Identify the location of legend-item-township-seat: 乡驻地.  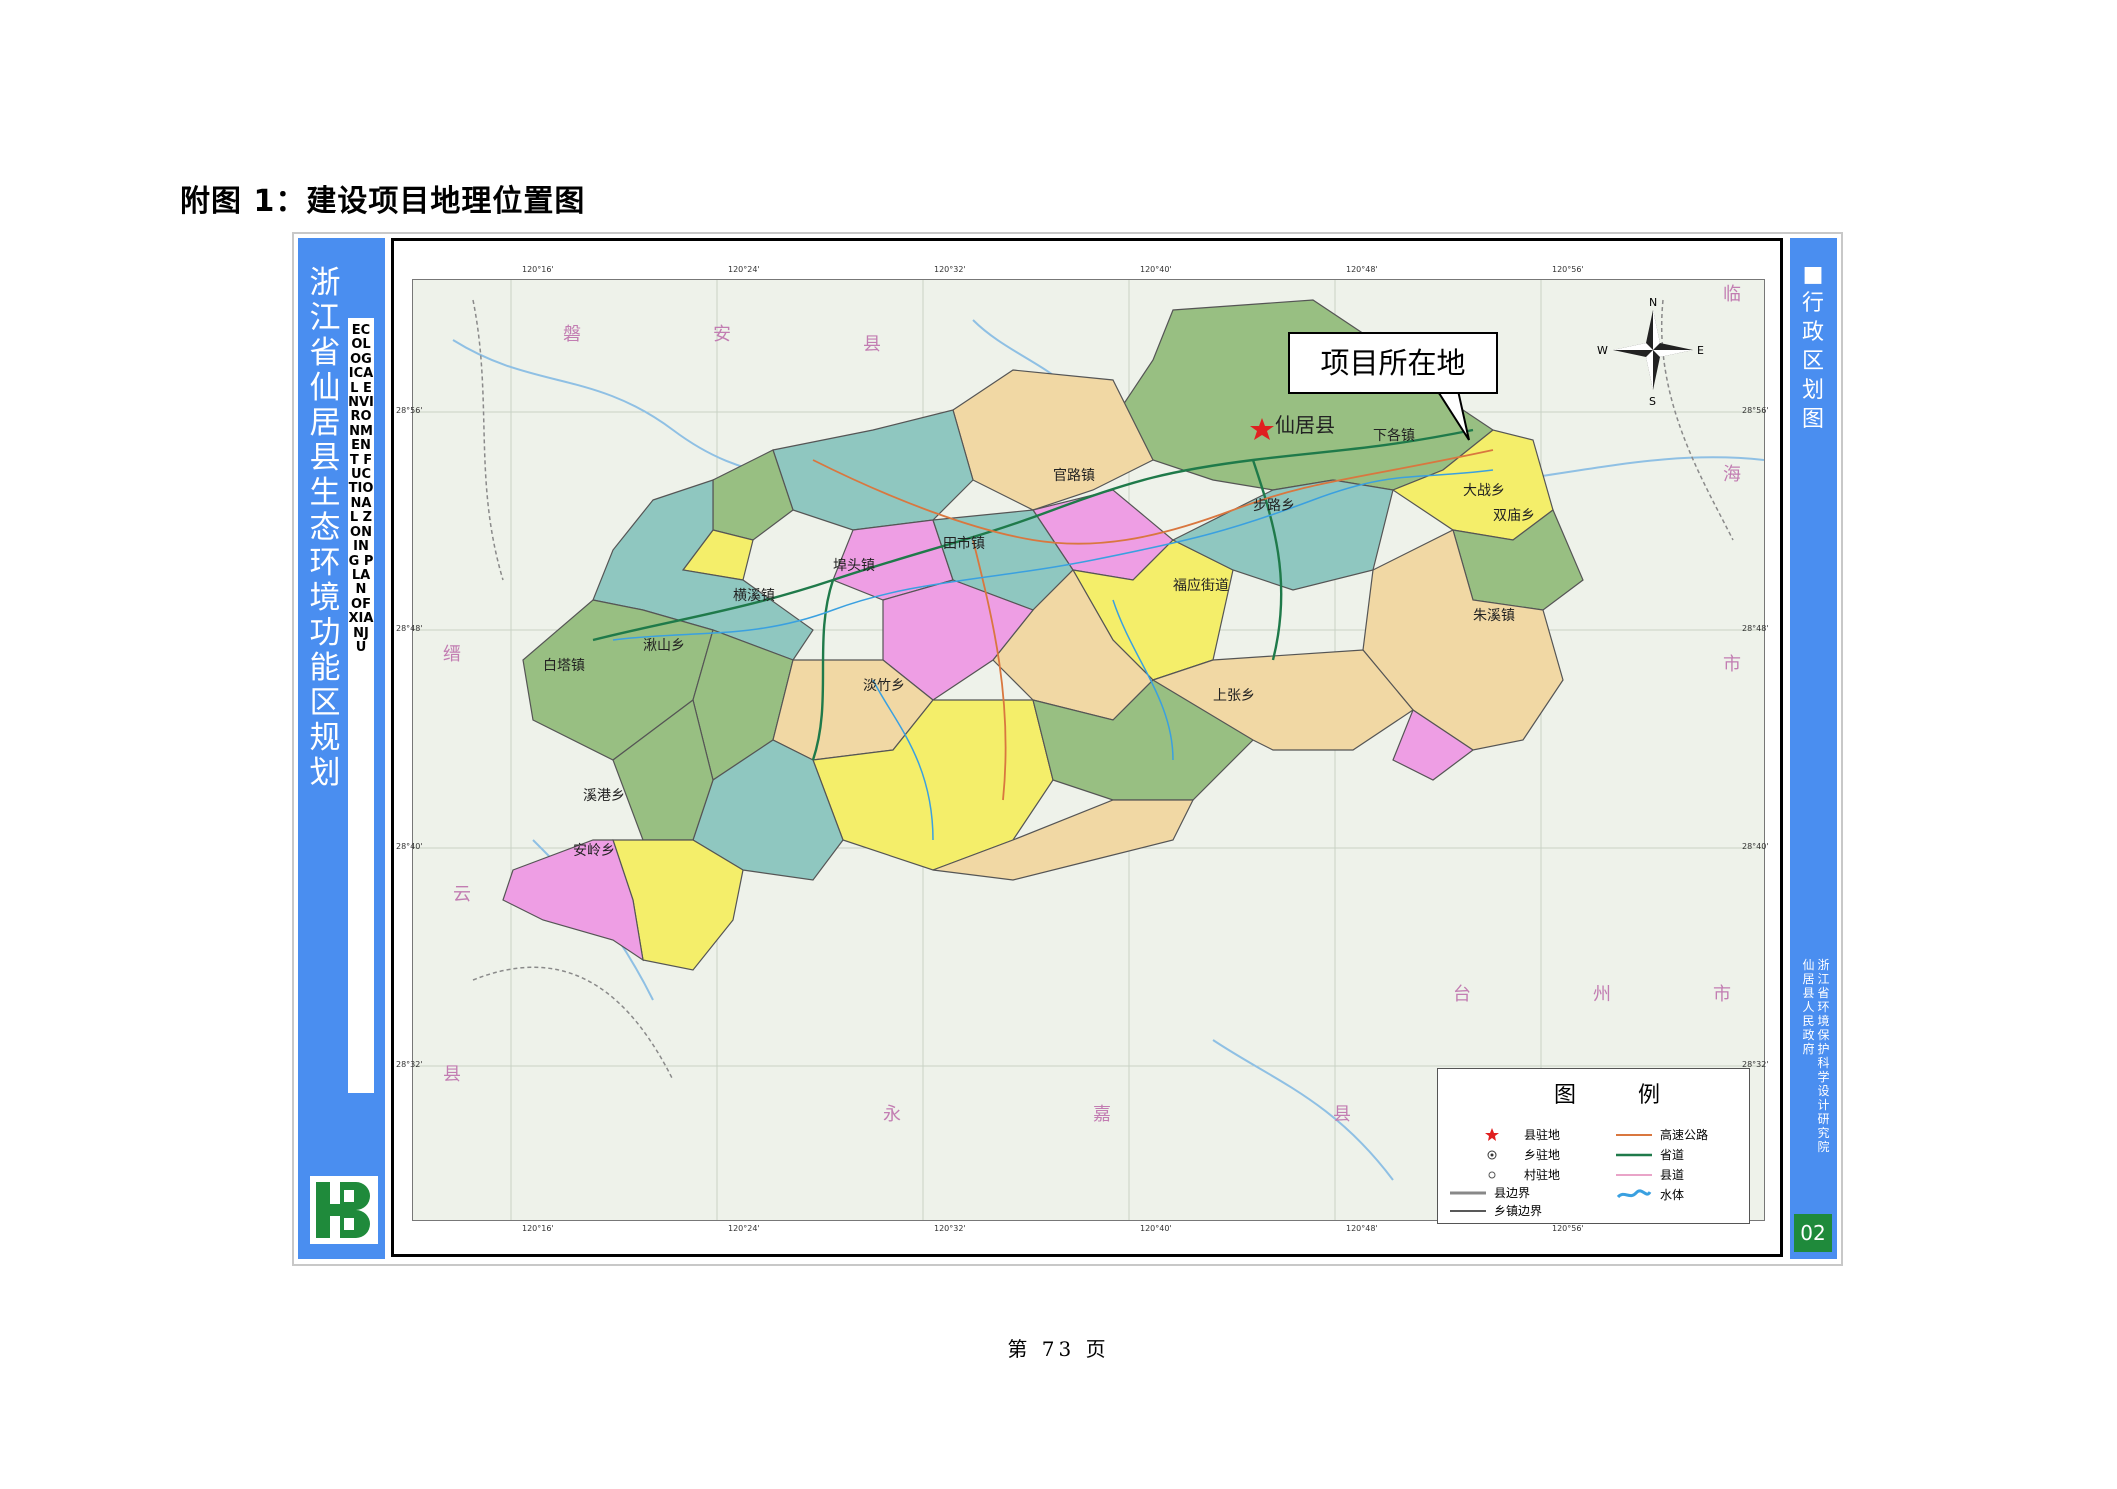
(1538, 1155).